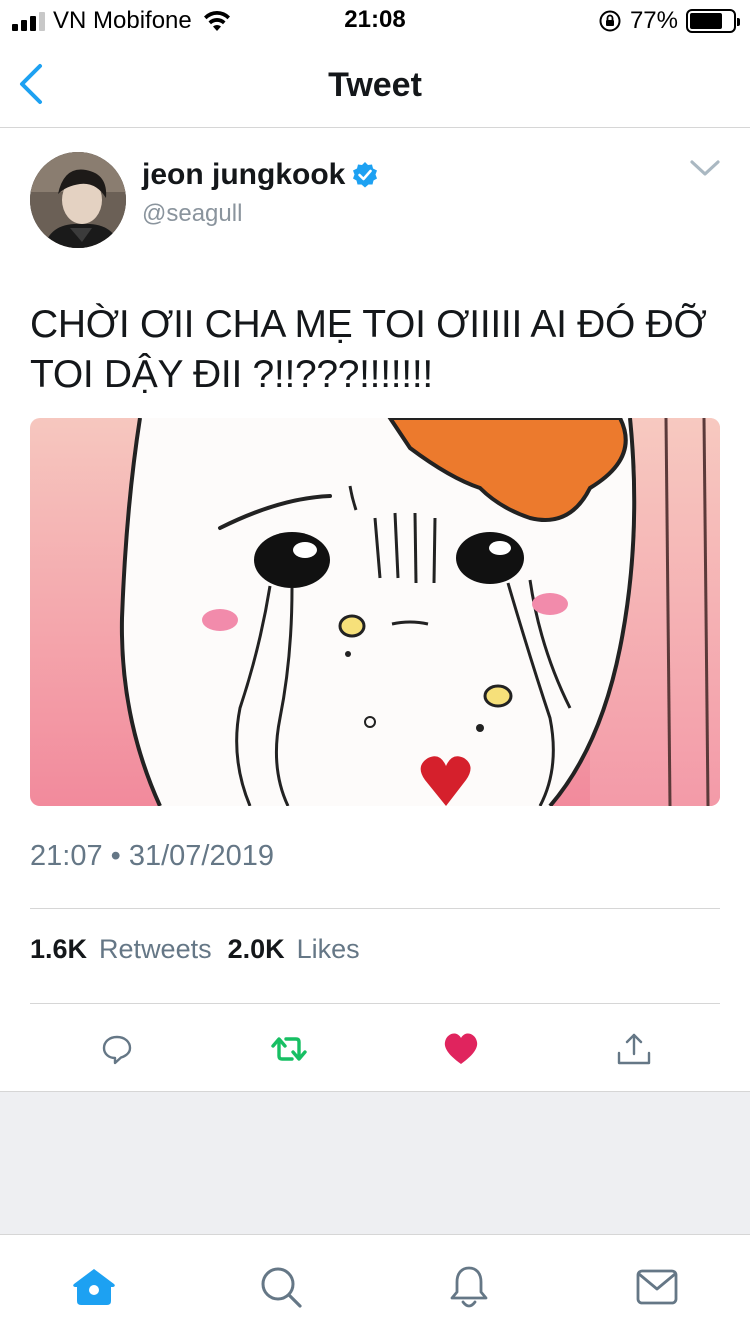 The image size is (750, 1334). What do you see at coordinates (192, 214) in the screenshot?
I see `user-handle: @seagull` at bounding box center [192, 214].